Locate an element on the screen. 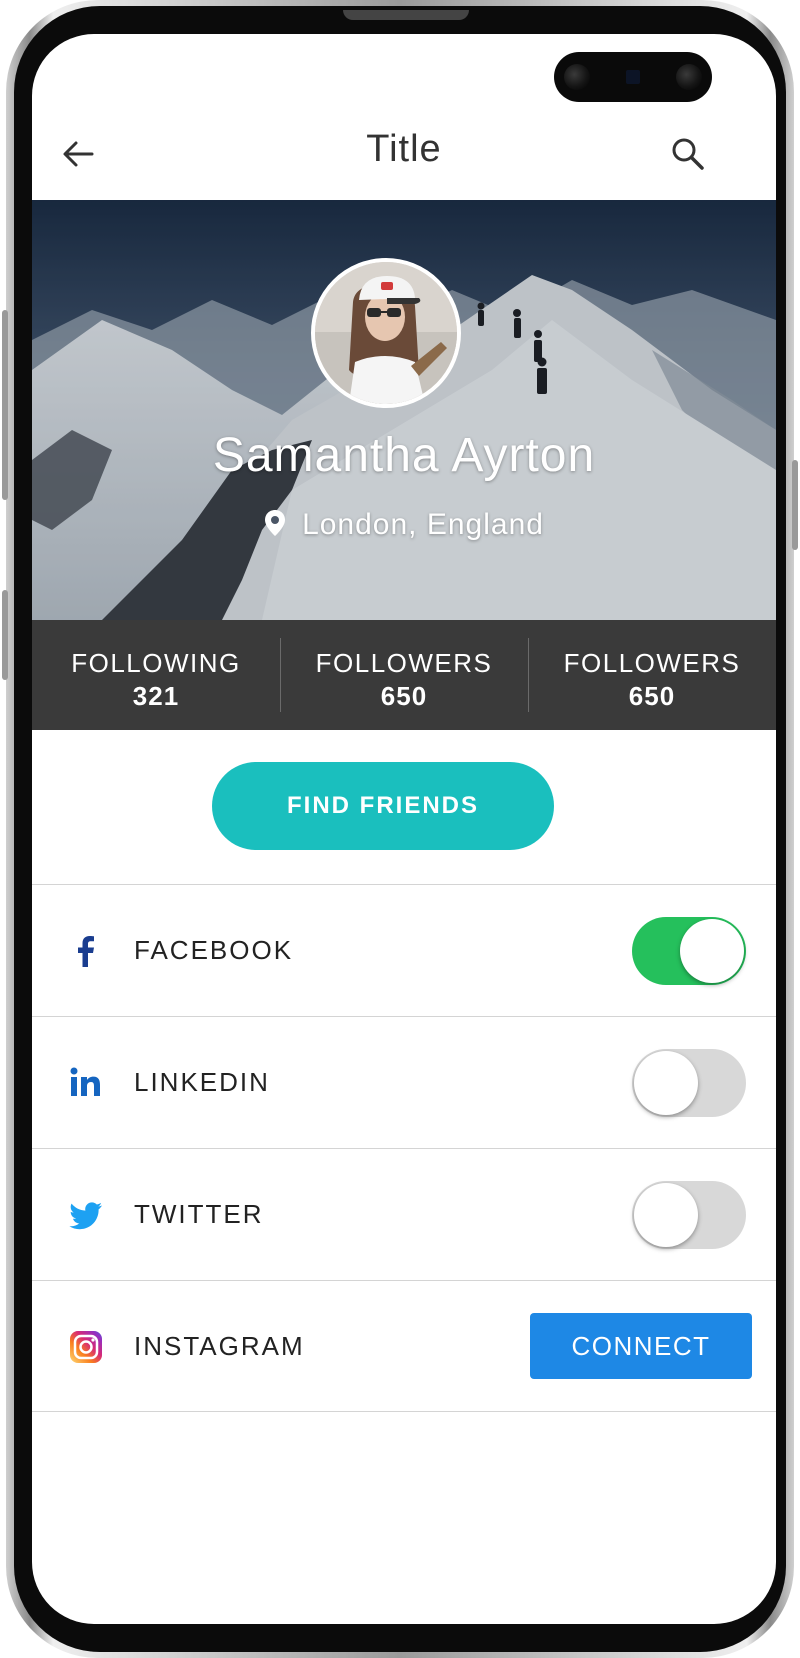  front-camera is located at coordinates (633, 77).